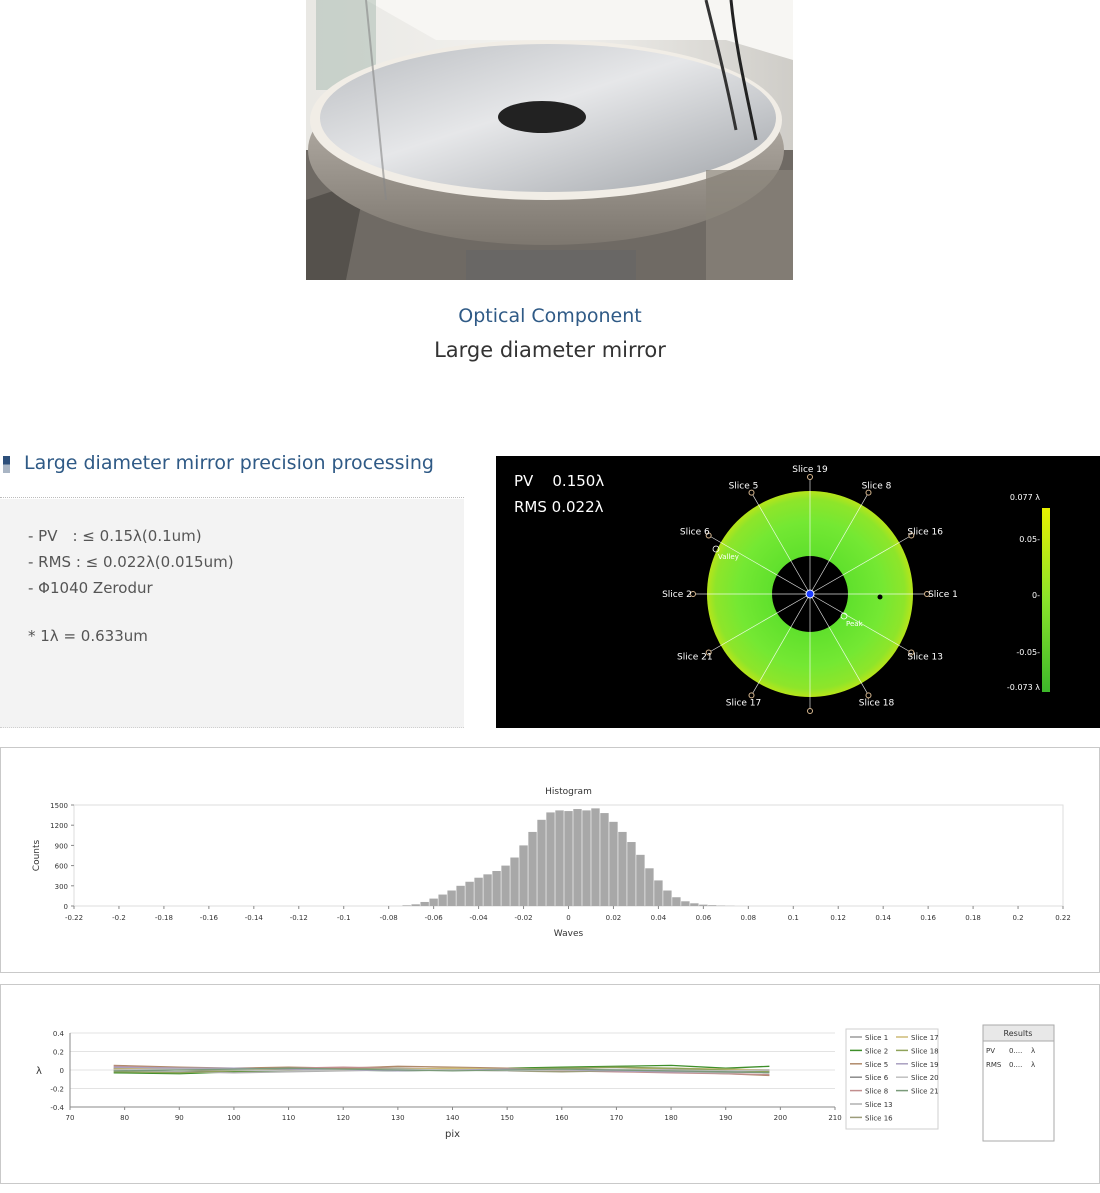 The width and height of the screenshot is (1100, 1193). What do you see at coordinates (6, 464) in the screenshot?
I see `section-marker-icon` at bounding box center [6, 464].